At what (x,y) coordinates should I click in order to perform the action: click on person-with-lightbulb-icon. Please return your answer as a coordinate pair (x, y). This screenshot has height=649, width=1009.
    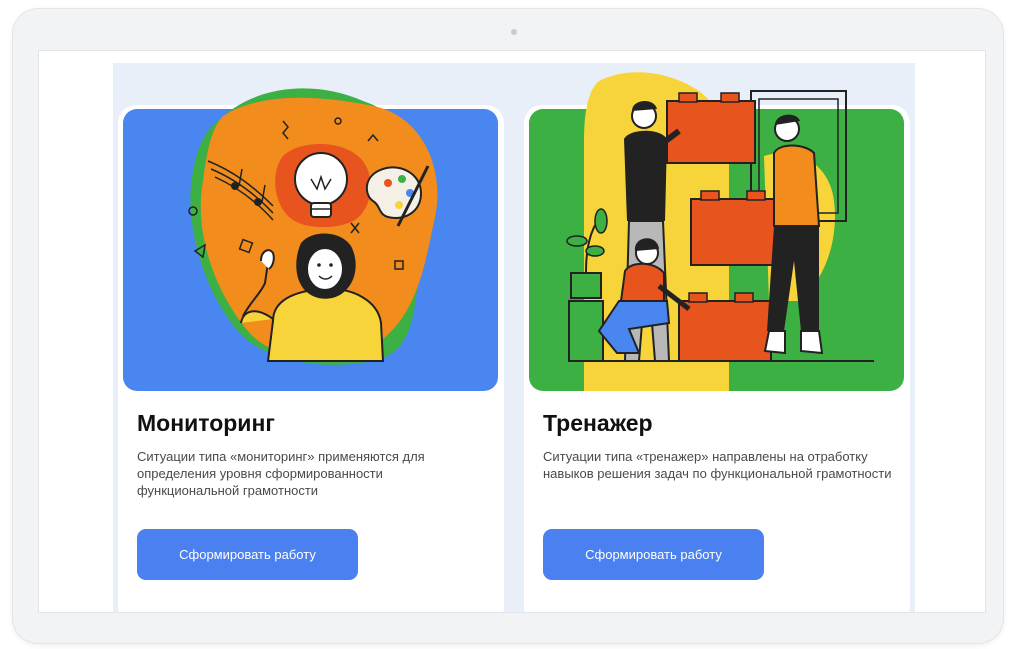
    Looking at the image, I should click on (313, 226).